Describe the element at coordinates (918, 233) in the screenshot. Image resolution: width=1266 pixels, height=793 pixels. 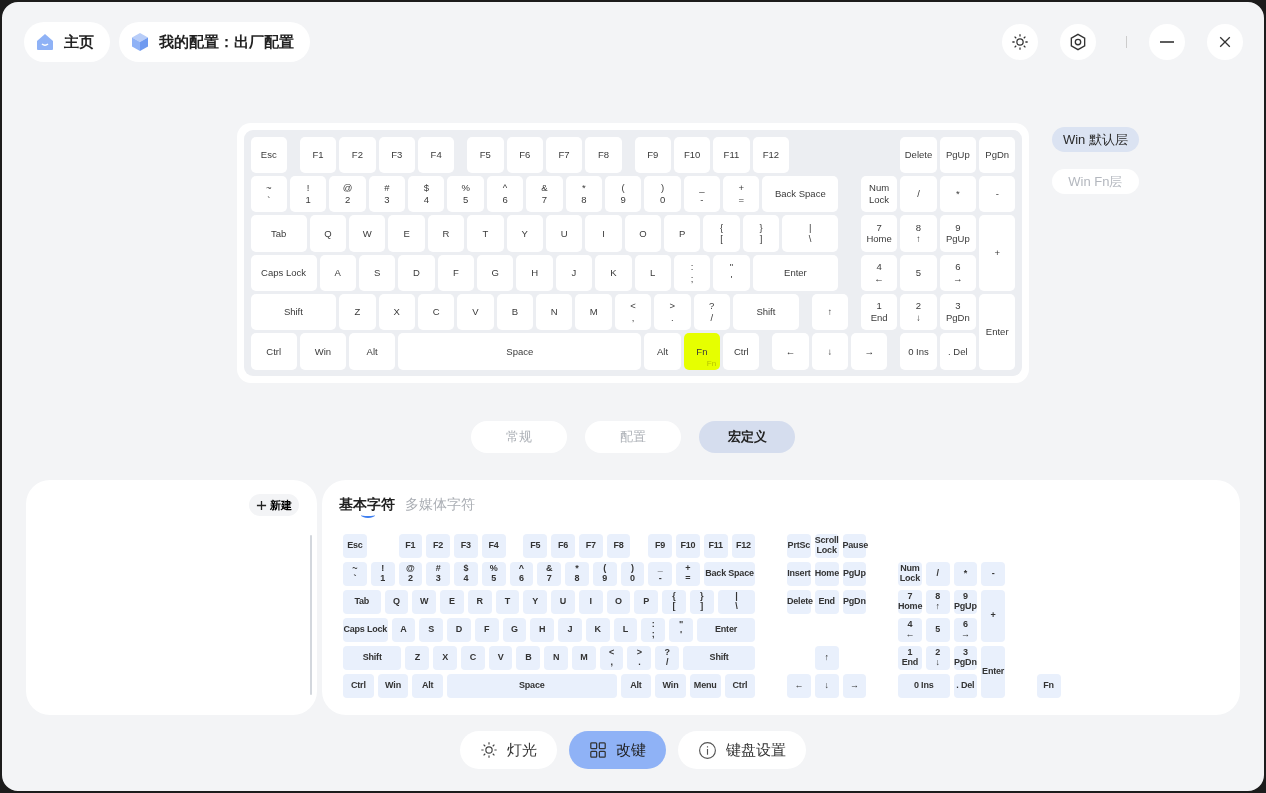
I see `key: 8 ↑` at that location.